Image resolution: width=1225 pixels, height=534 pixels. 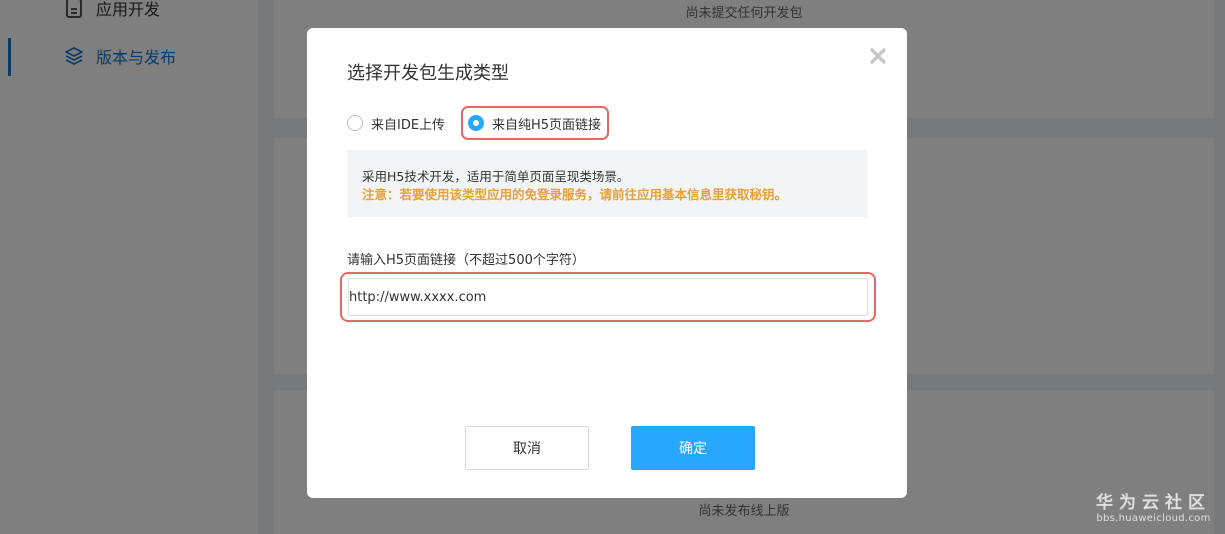 What do you see at coordinates (878, 56) in the screenshot?
I see `close-icon` at bounding box center [878, 56].